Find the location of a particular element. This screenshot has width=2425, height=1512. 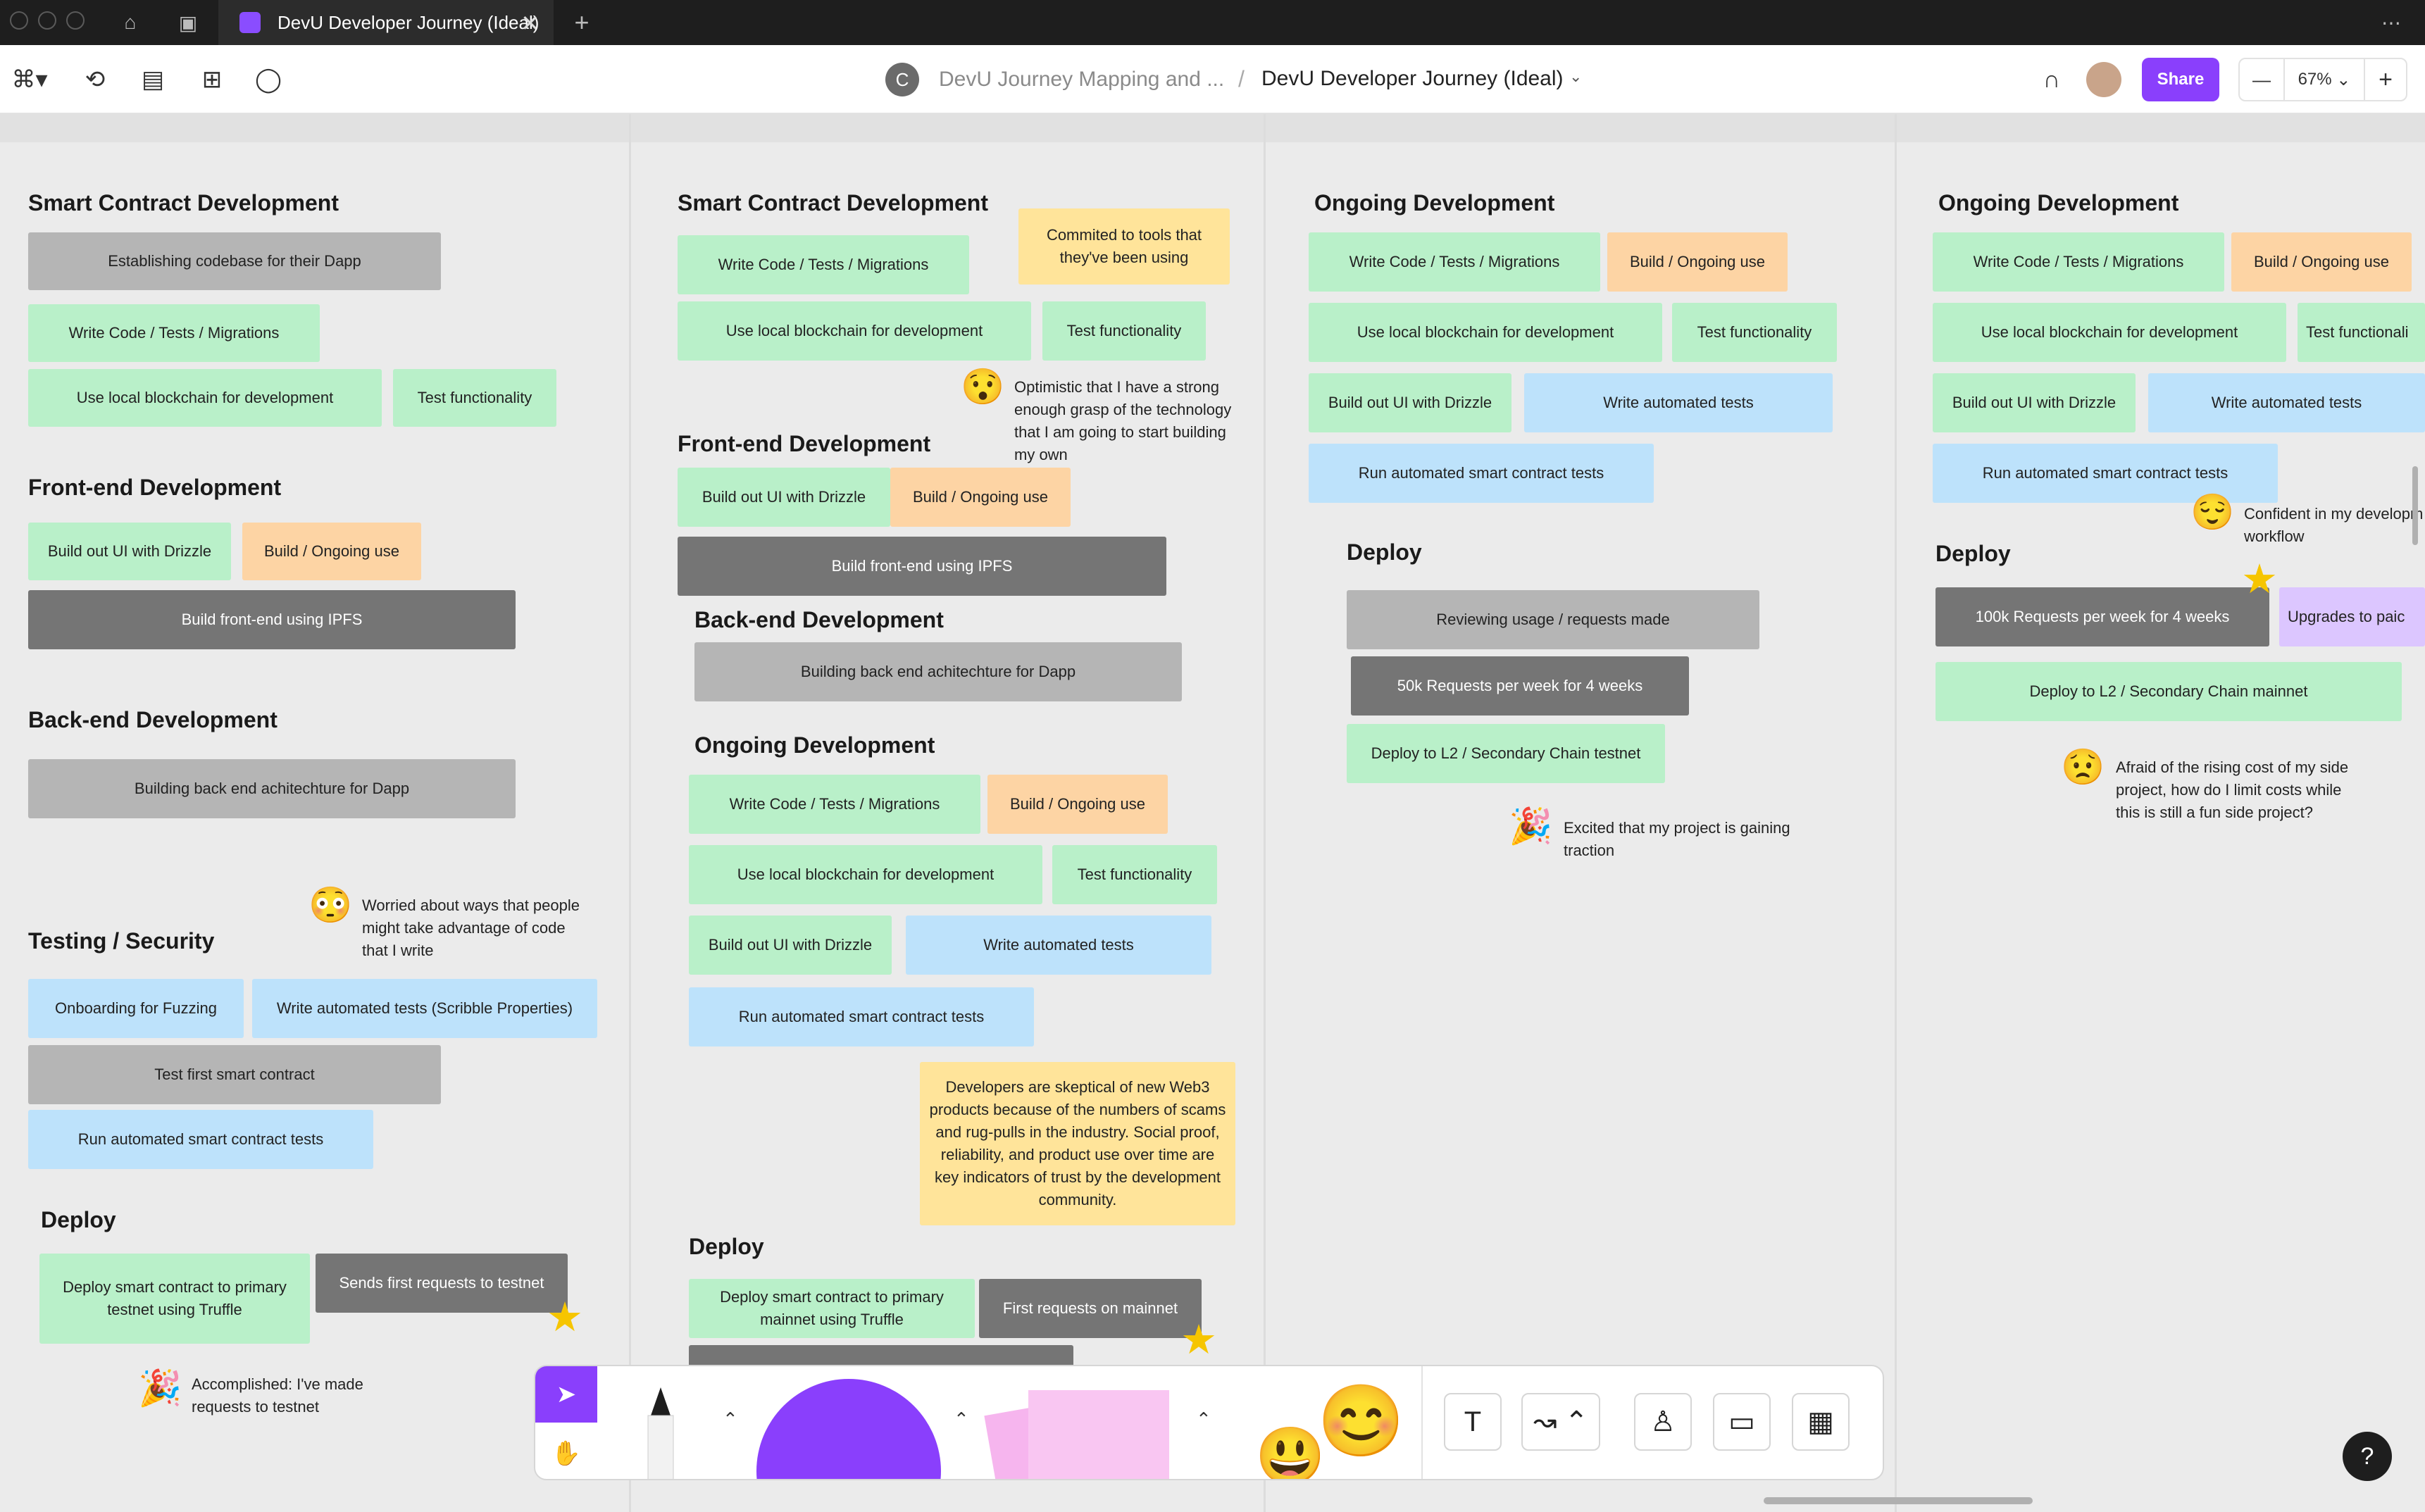

sticky-note: Test first smart contract is located at coordinates (235, 1074).